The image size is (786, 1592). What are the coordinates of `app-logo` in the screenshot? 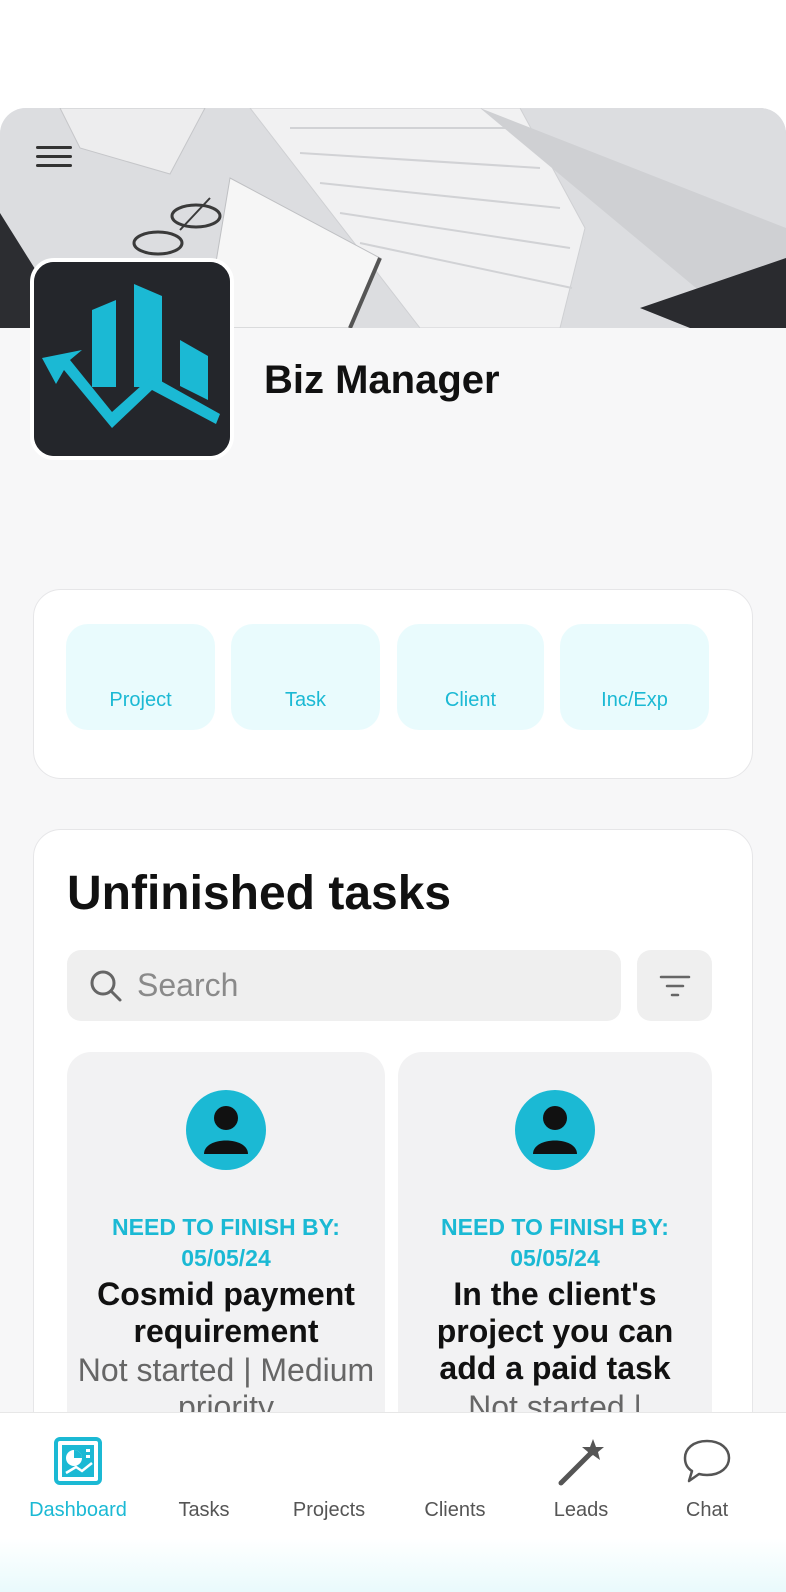 It's located at (132, 359).